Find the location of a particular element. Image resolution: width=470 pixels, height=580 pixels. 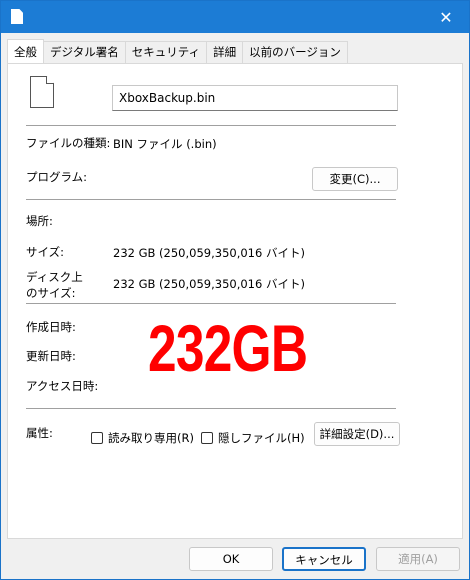

hidden-checkbox-box is located at coordinates (207, 438).